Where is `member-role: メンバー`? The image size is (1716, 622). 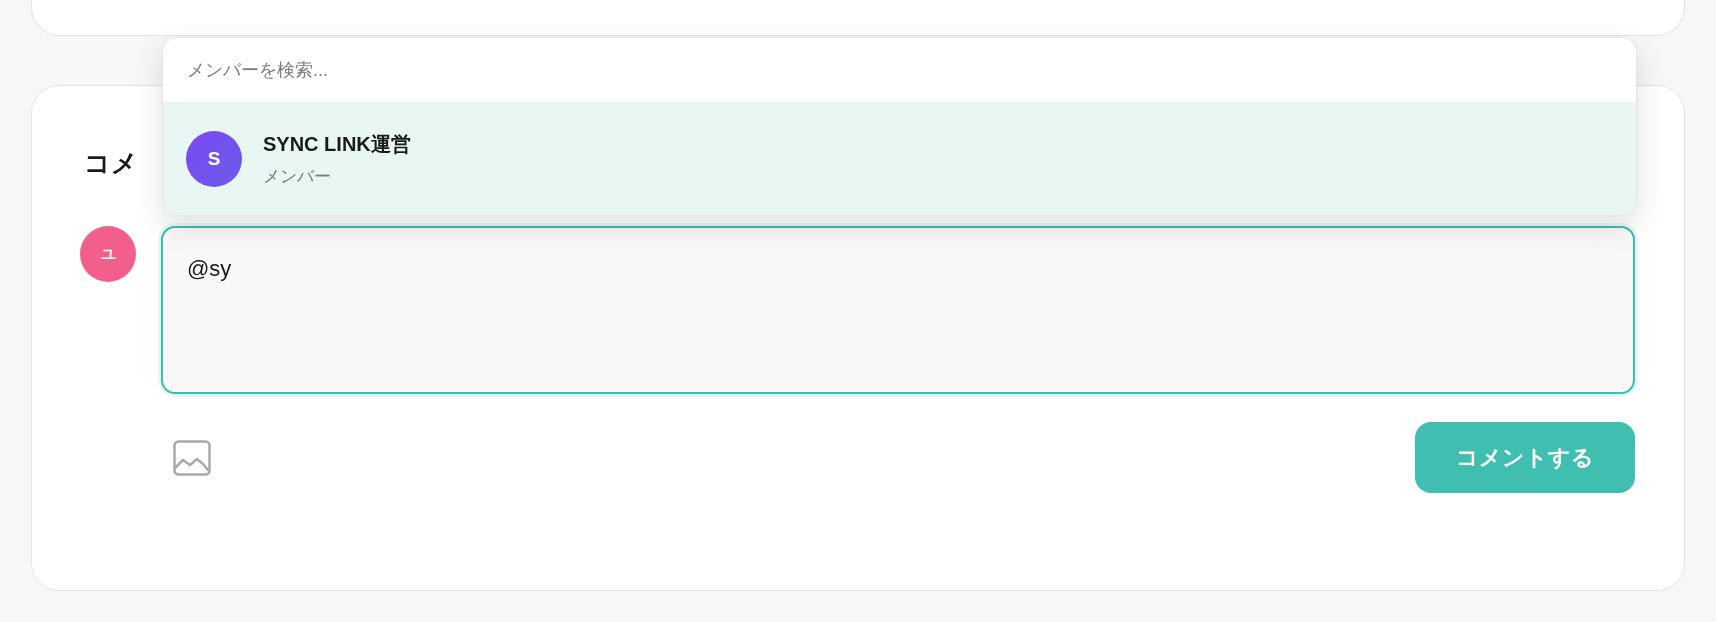
member-role: メンバー is located at coordinates (297, 176).